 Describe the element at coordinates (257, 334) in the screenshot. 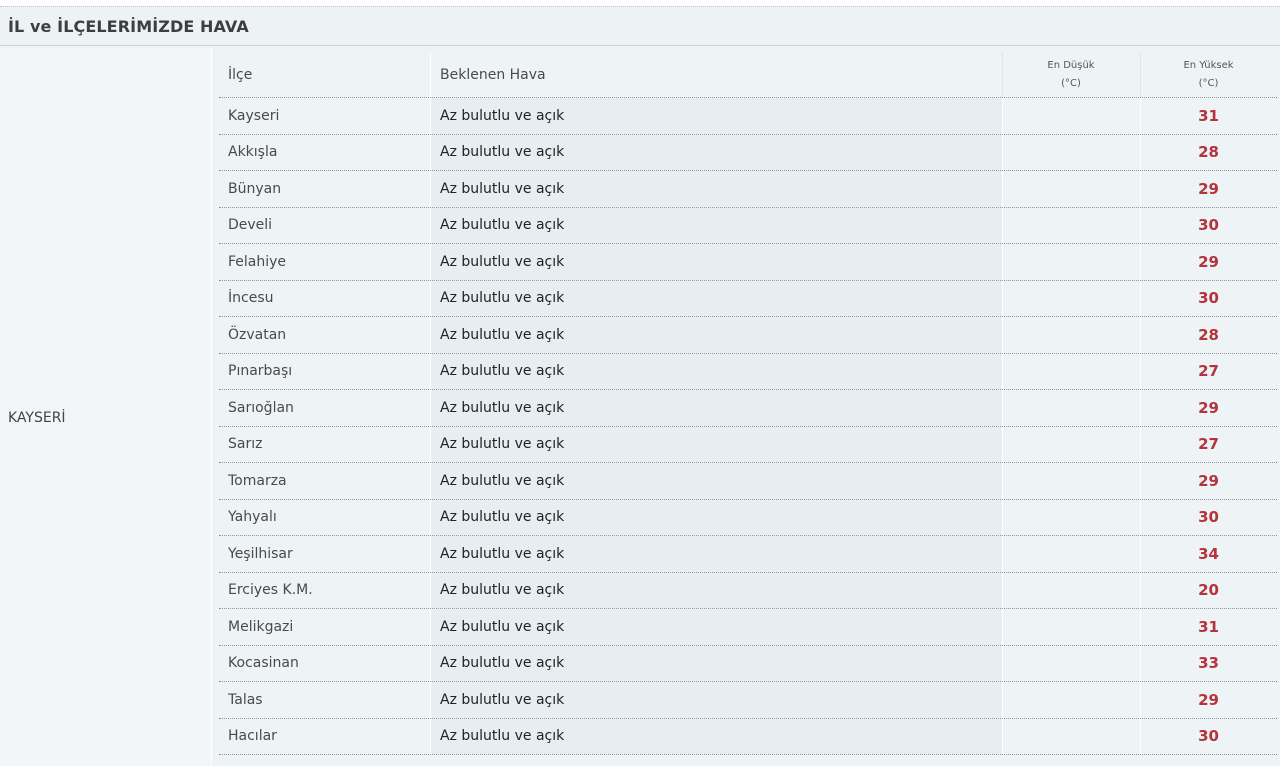

I see `district-name: Özvatan` at that location.